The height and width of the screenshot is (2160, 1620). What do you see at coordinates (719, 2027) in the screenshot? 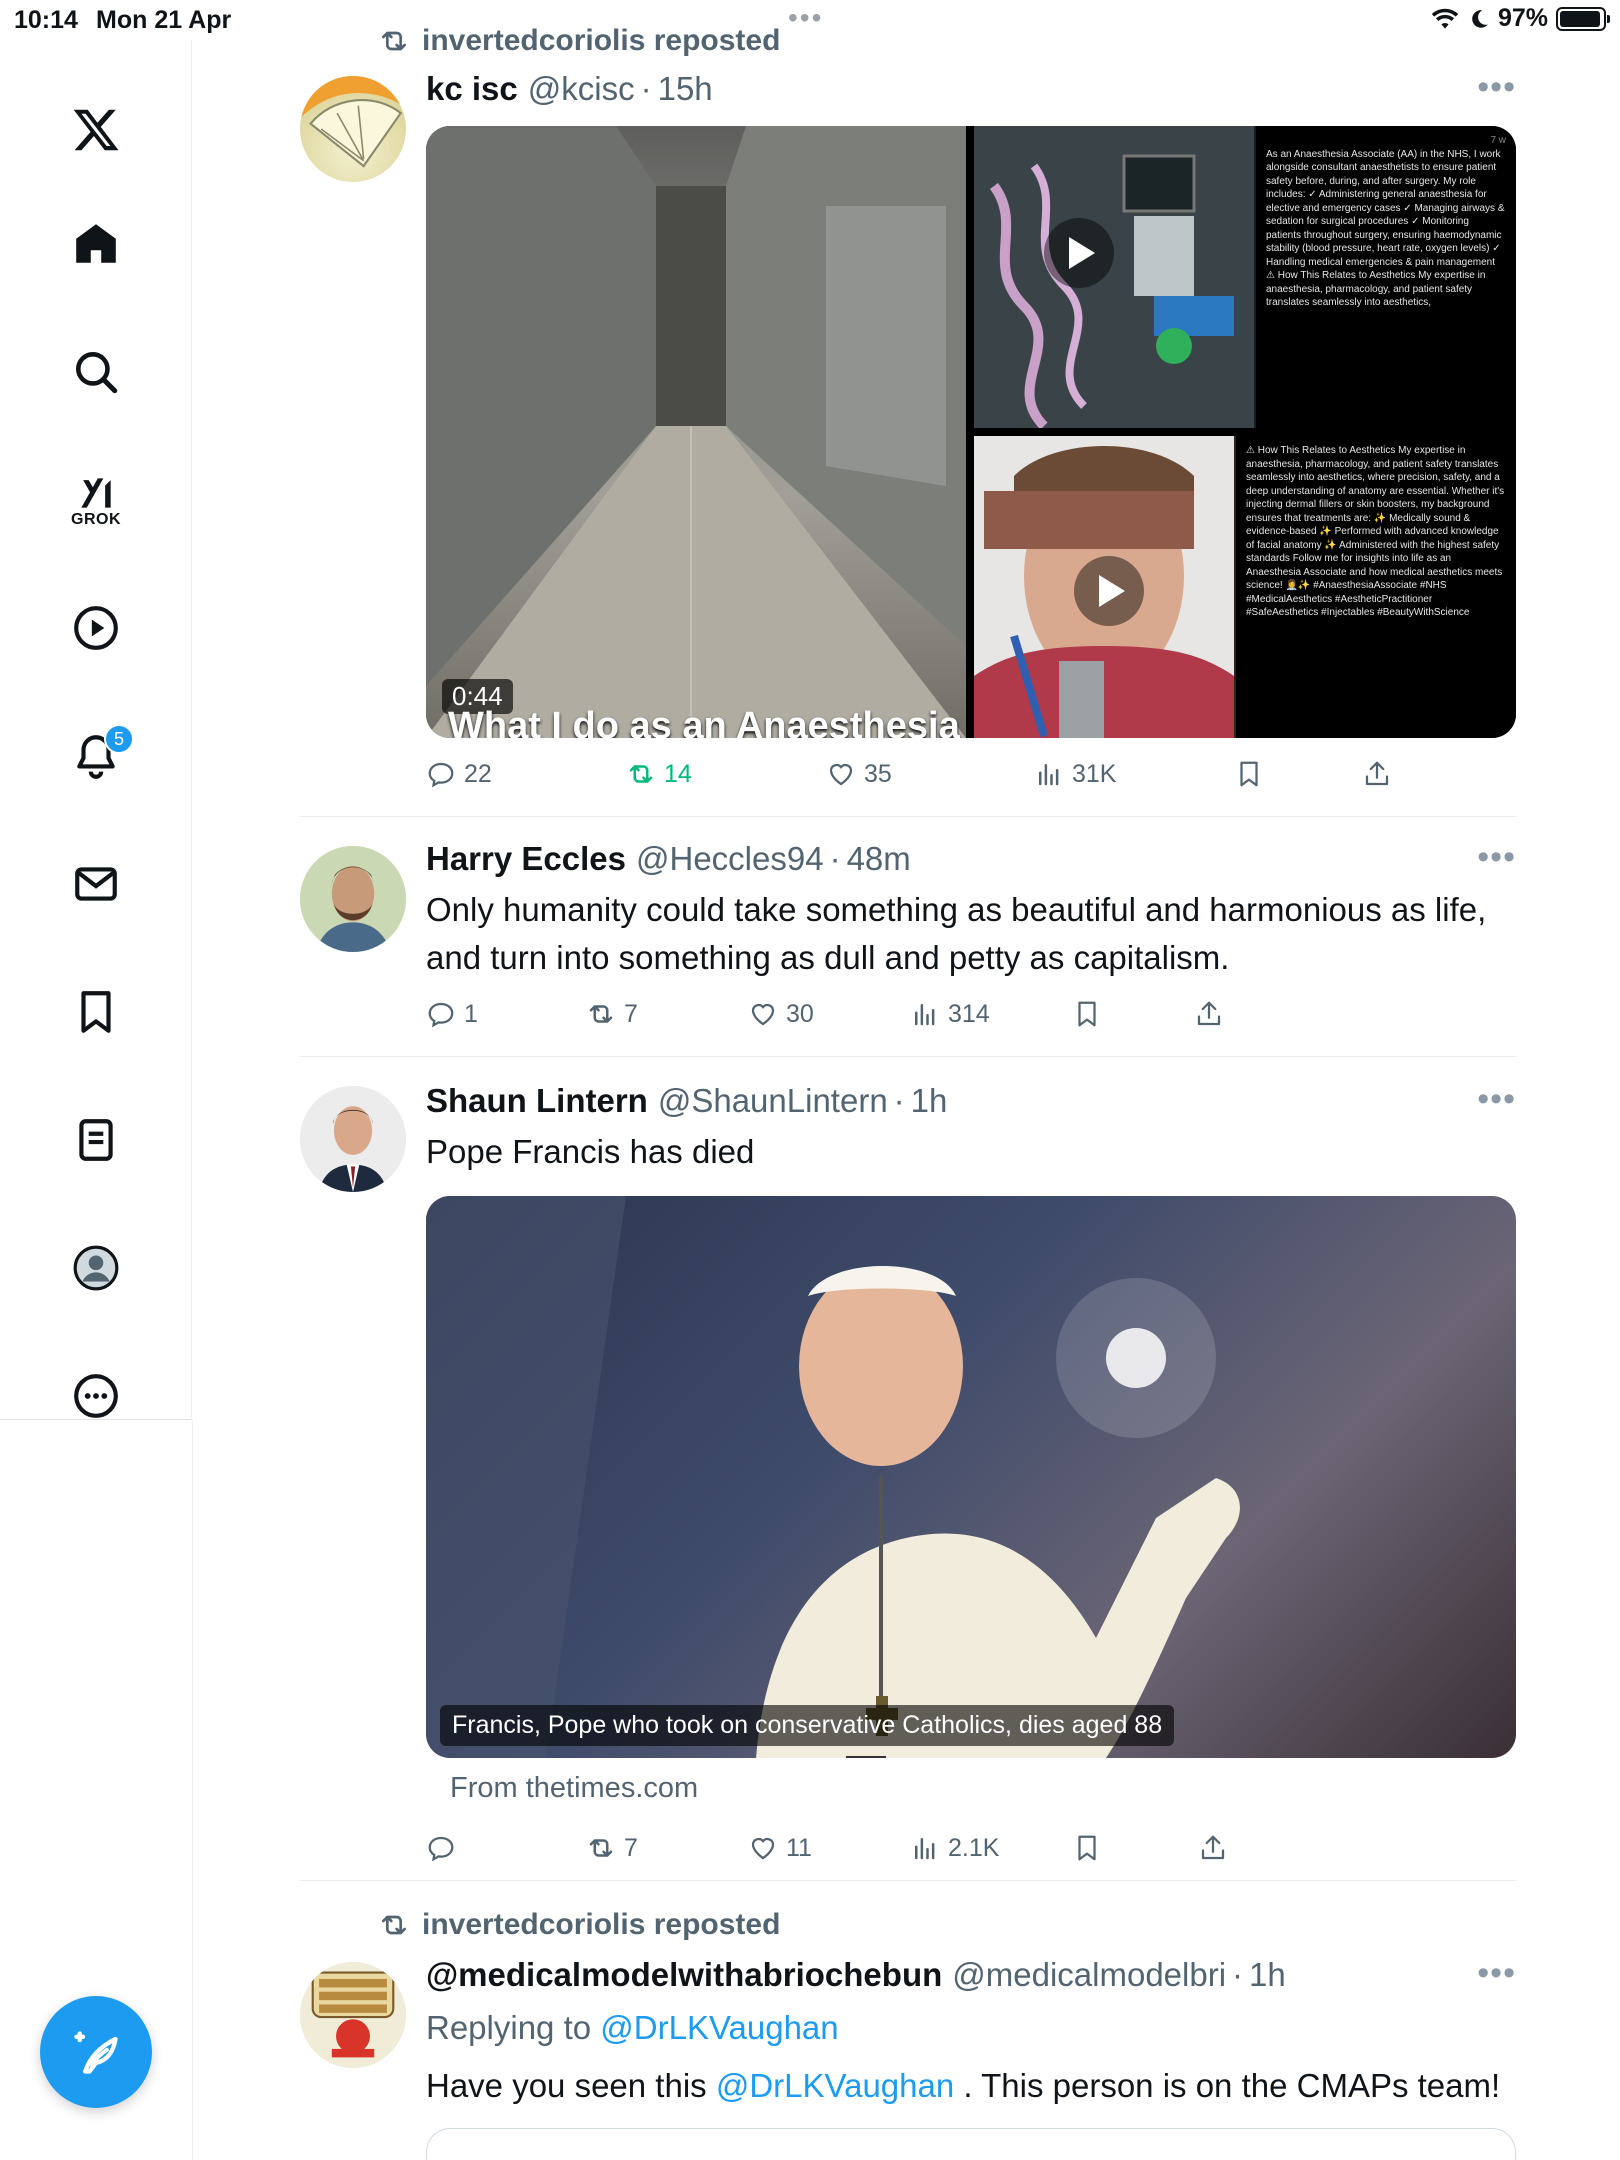
I see `replying-to-link: @DrLKVaughan` at bounding box center [719, 2027].